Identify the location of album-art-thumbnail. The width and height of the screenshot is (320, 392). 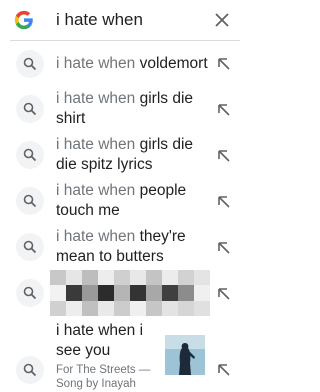
(185, 355).